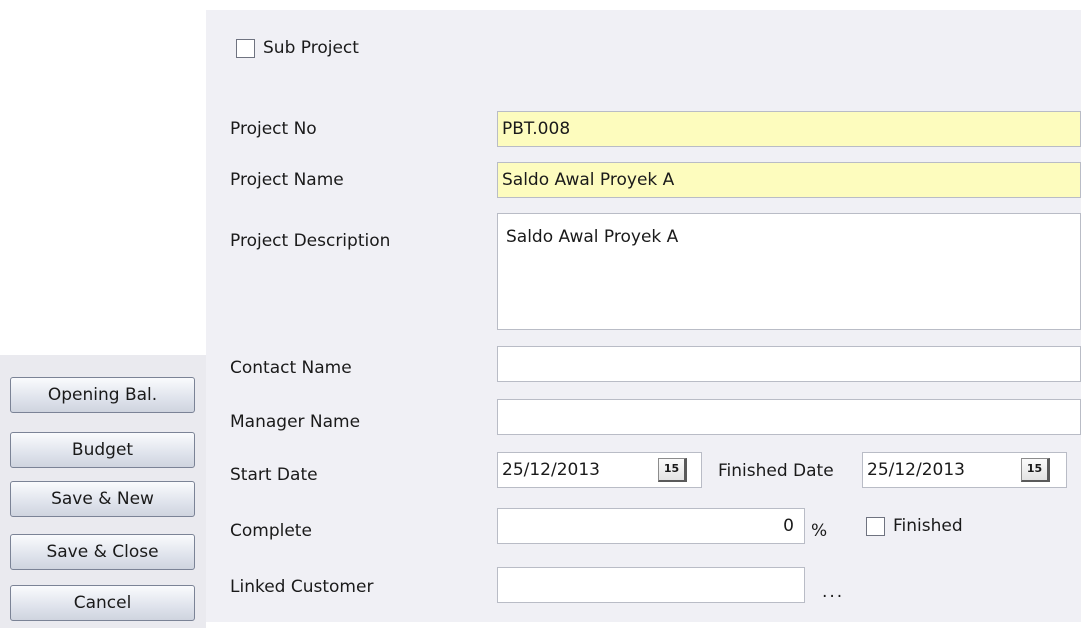  Describe the element at coordinates (102, 603) in the screenshot. I see `cancel-button: Cancel` at that location.